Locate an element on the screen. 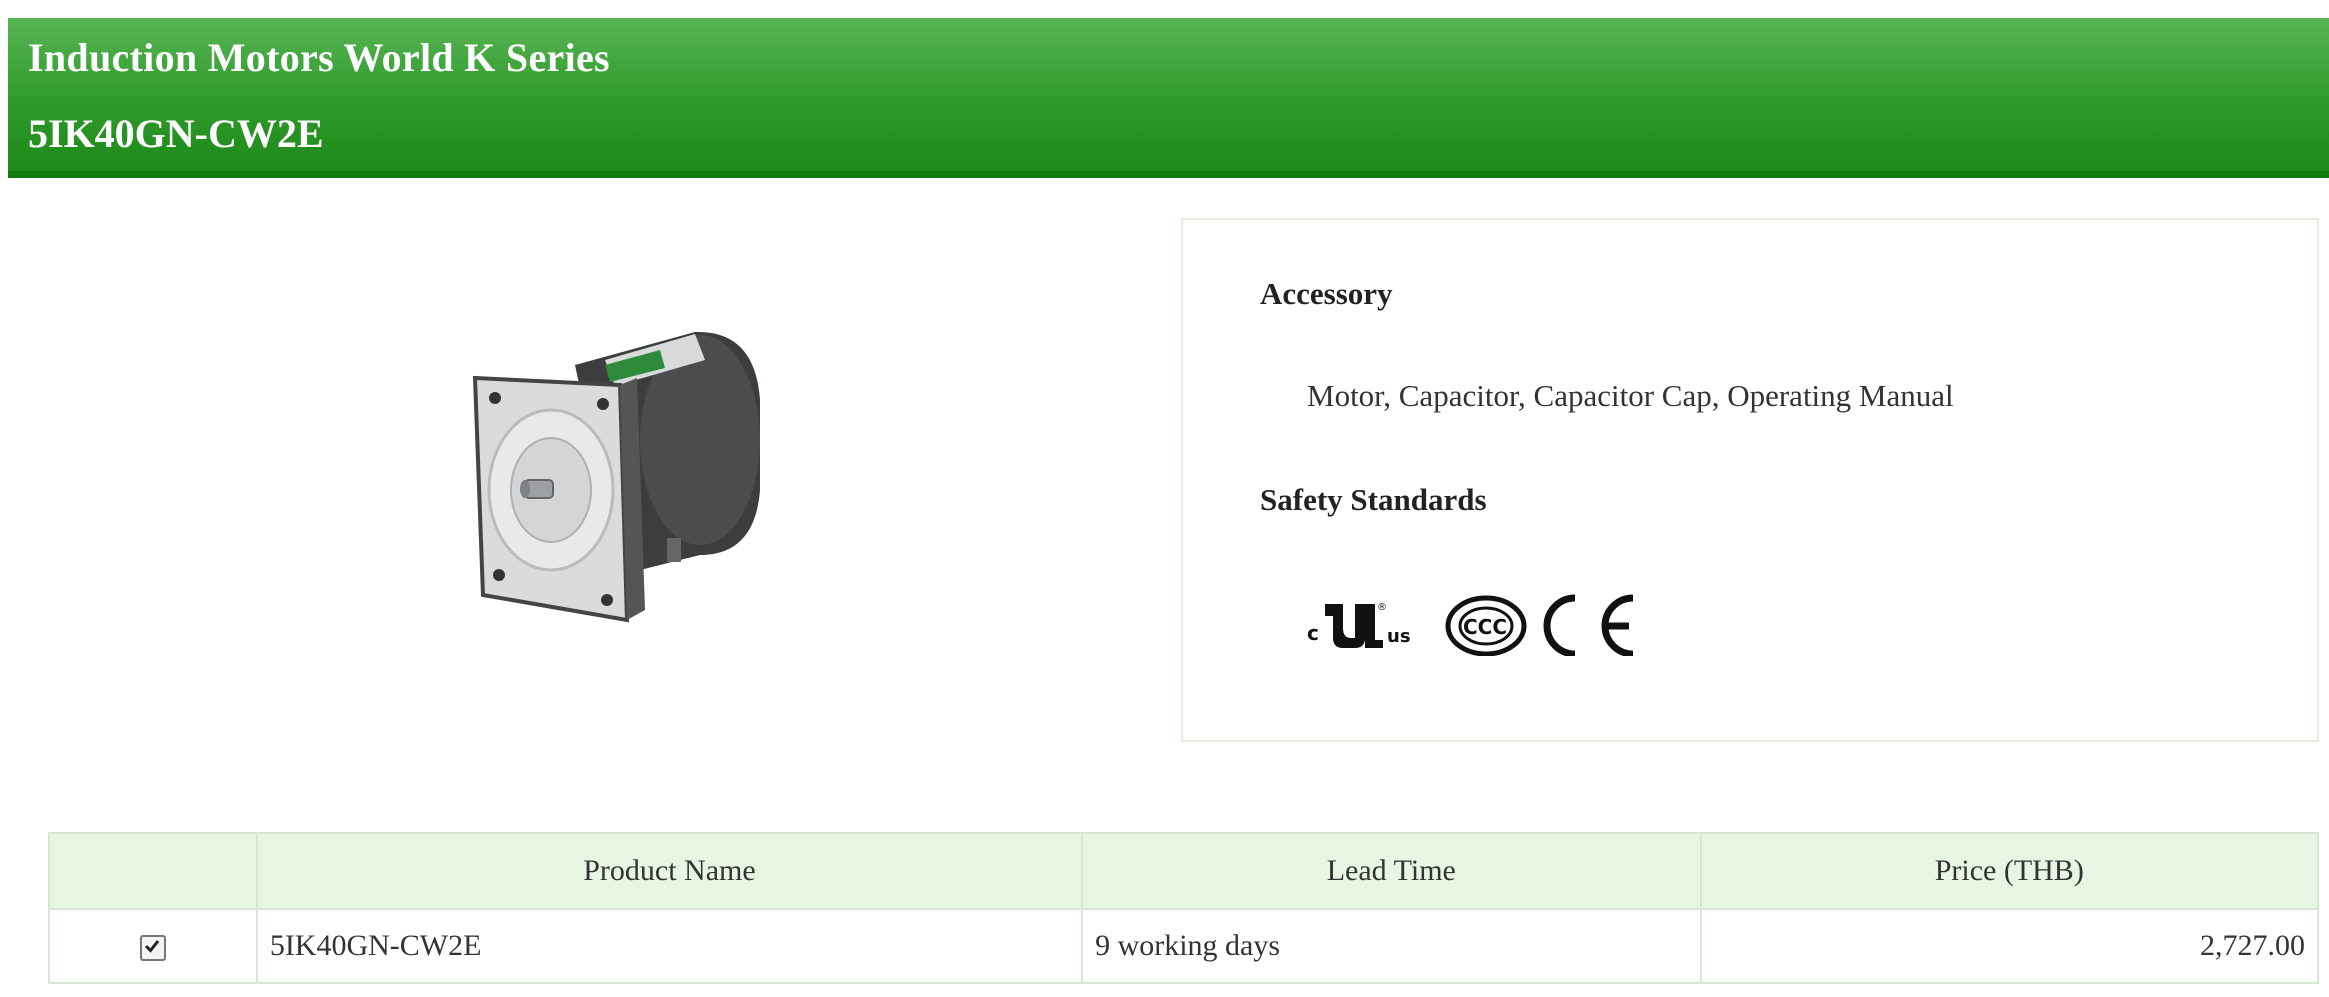  checkmark-icon is located at coordinates (152, 946).